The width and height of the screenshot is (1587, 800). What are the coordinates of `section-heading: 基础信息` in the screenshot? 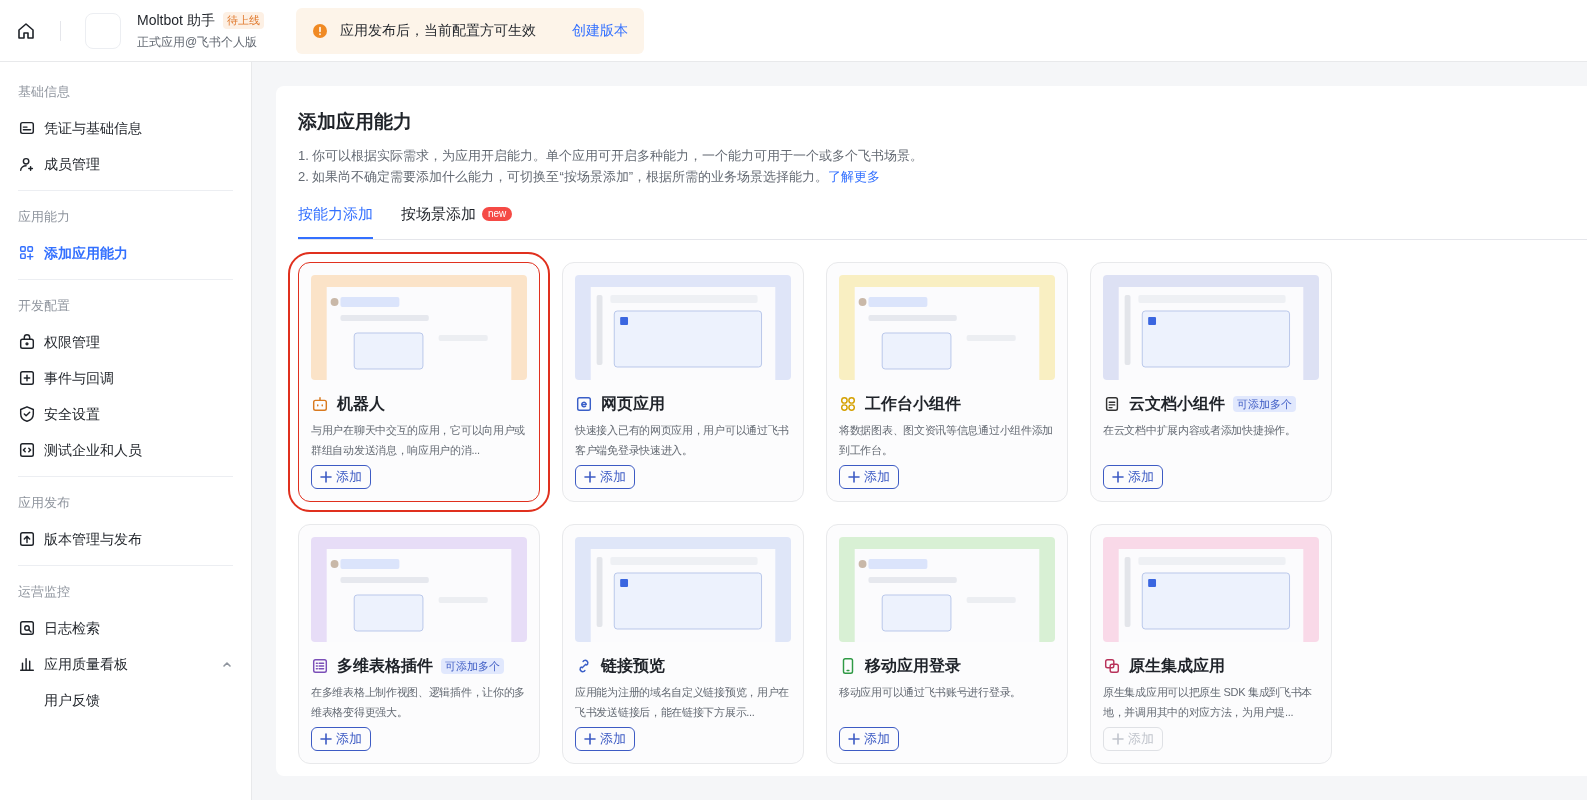 It's located at (44, 92).